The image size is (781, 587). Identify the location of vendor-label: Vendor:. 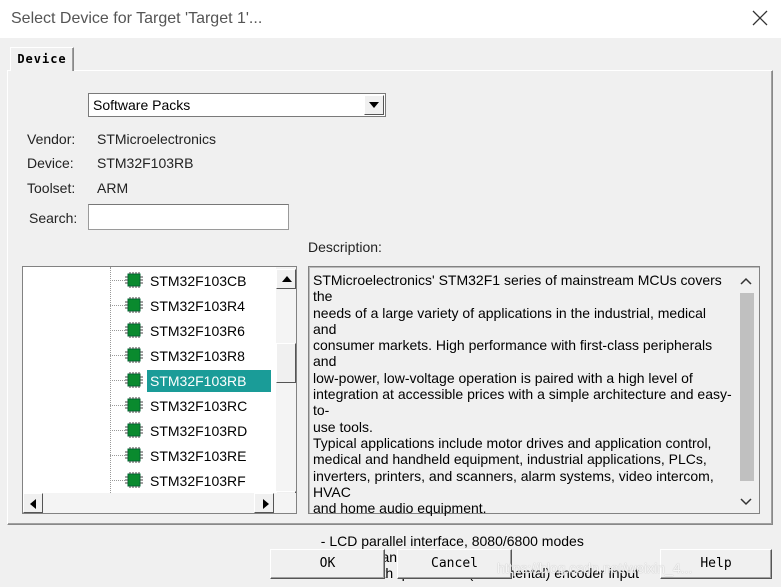
(51, 139).